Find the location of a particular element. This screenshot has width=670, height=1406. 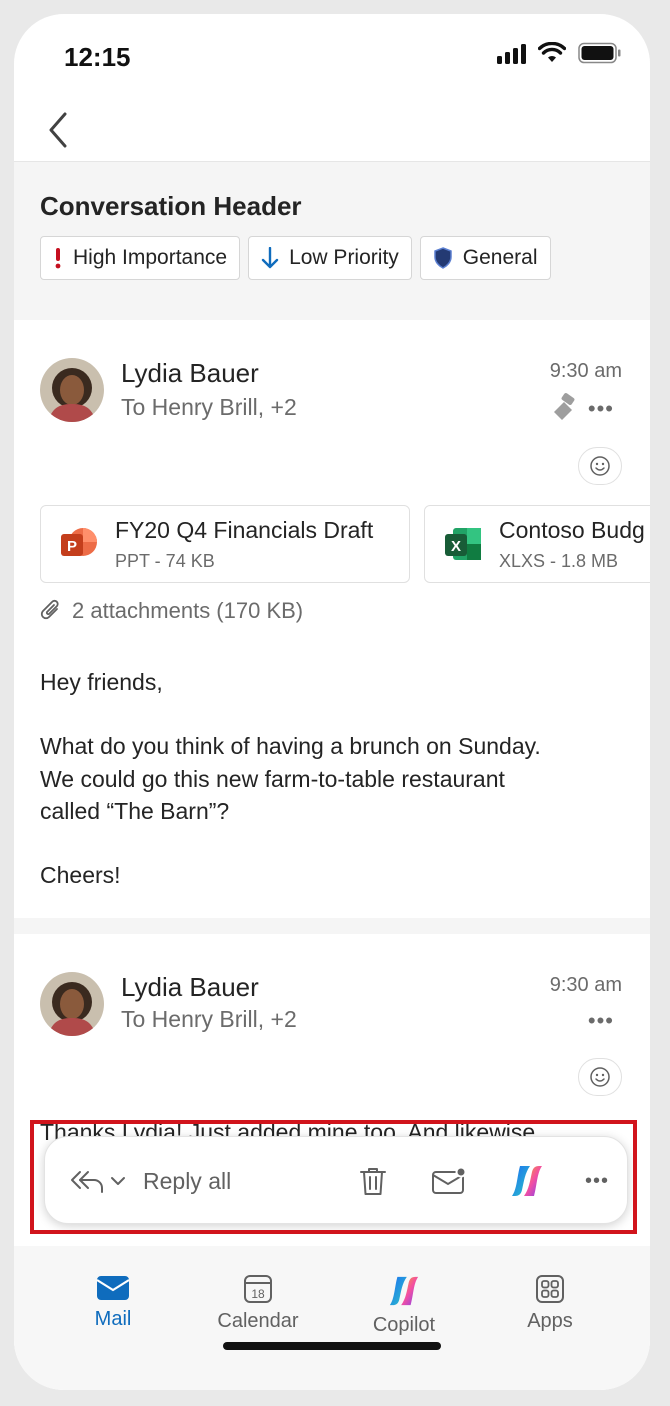

chip-high-importance: High Importance is located at coordinates (140, 258).